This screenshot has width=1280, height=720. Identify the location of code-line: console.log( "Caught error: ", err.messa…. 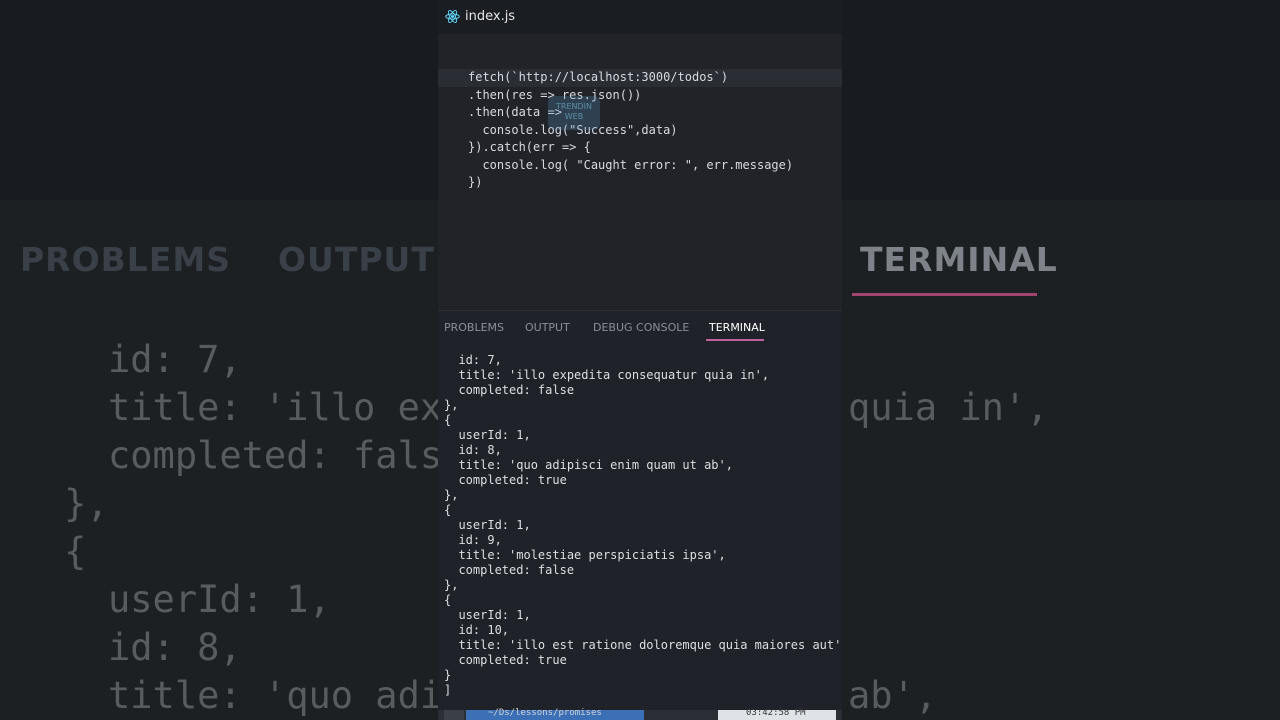
(631, 165).